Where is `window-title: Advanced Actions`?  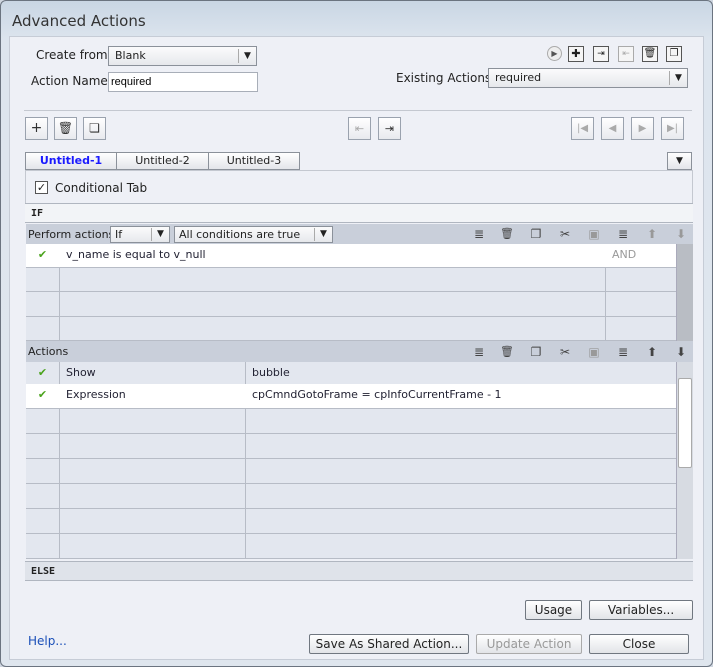 window-title: Advanced Actions is located at coordinates (79, 21).